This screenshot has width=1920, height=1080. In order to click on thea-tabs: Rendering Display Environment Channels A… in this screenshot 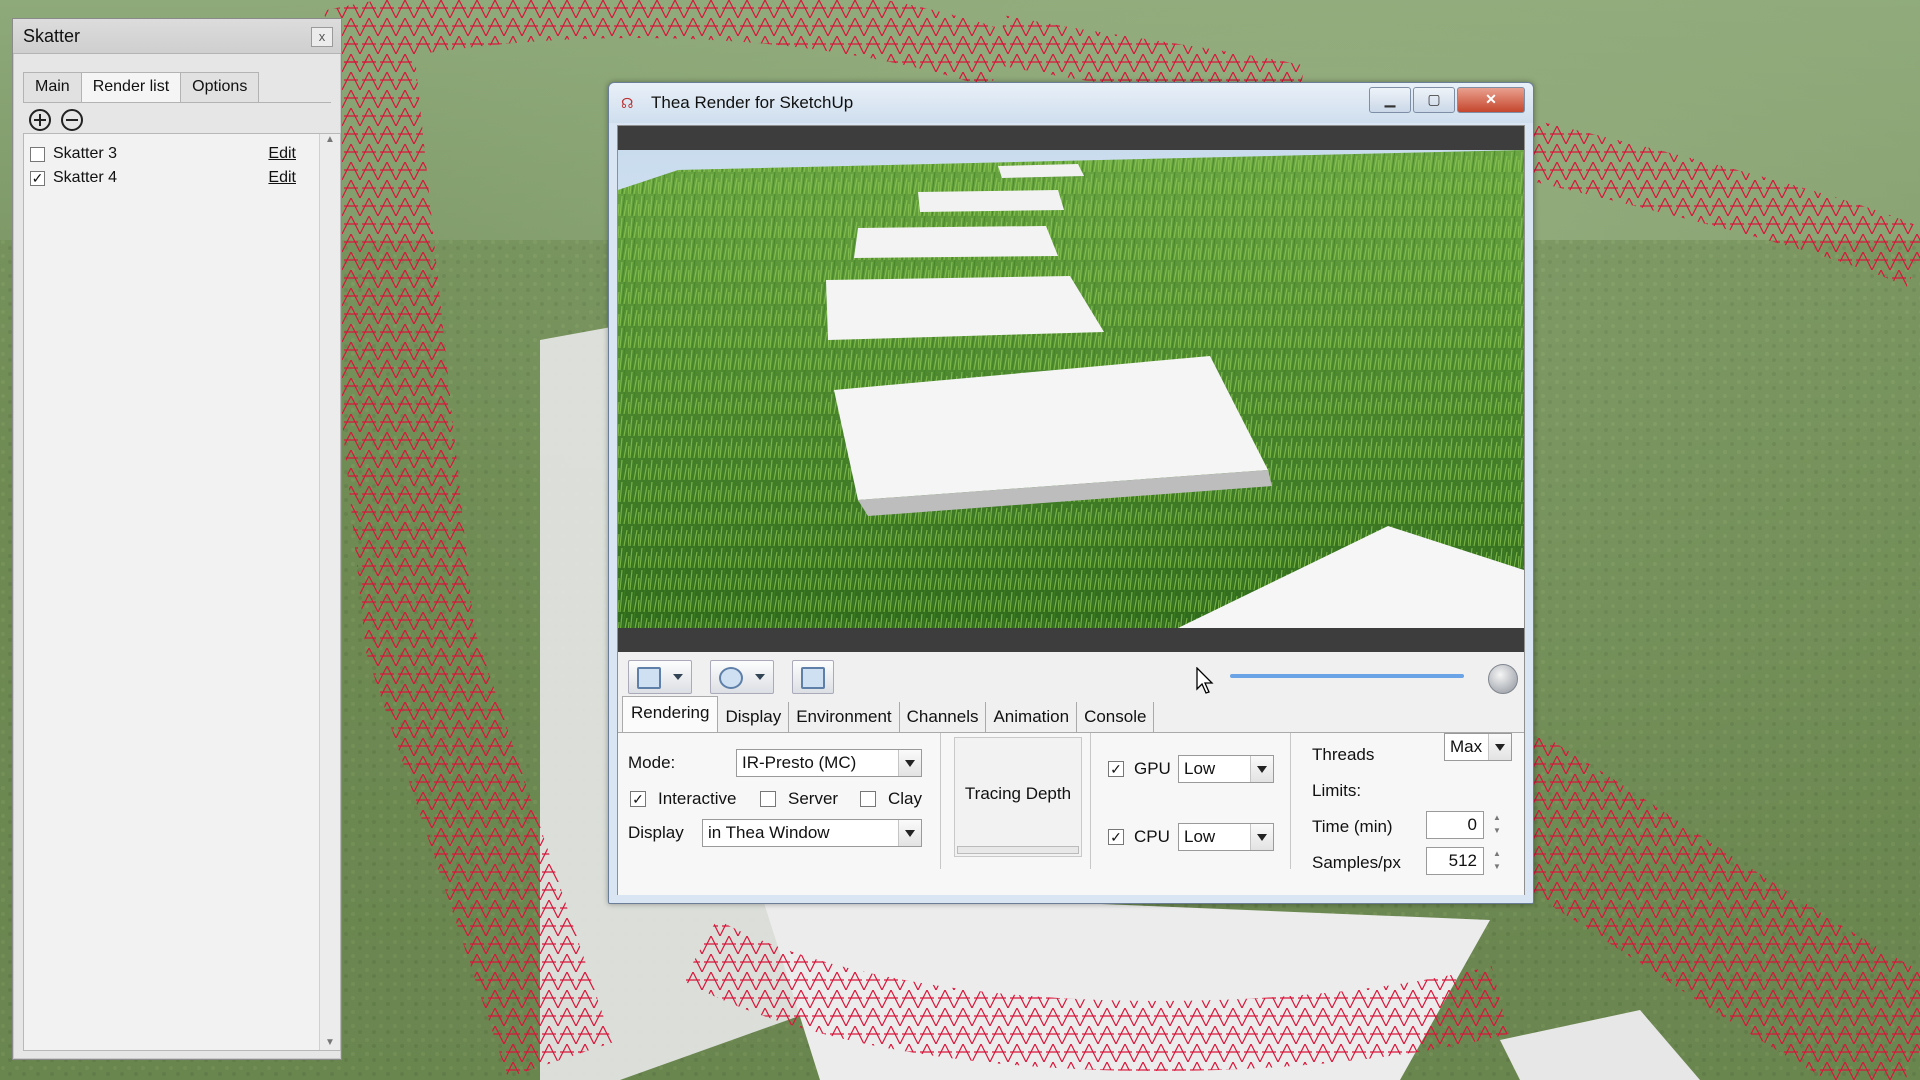, I will do `click(888, 714)`.